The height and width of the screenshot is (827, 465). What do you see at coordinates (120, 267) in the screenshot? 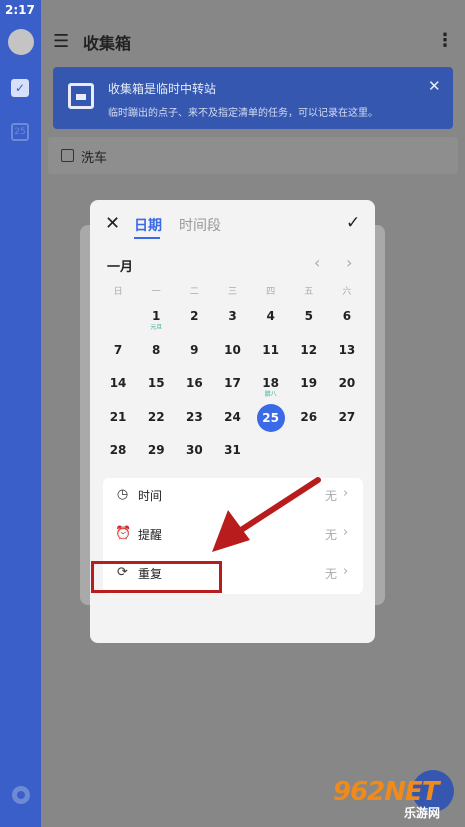
I see `month-label: 一月` at bounding box center [120, 267].